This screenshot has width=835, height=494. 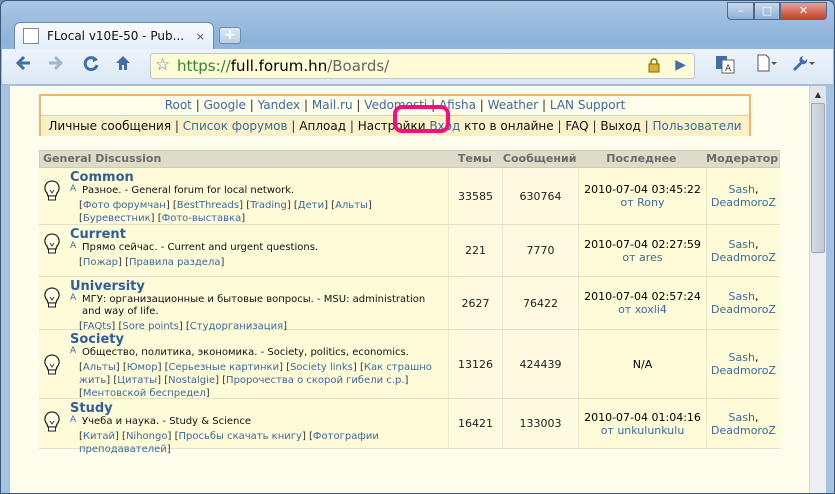 I want to click on last-post-cell: 2010-07-04 02:57:24 от xoxli4, so click(x=642, y=303).